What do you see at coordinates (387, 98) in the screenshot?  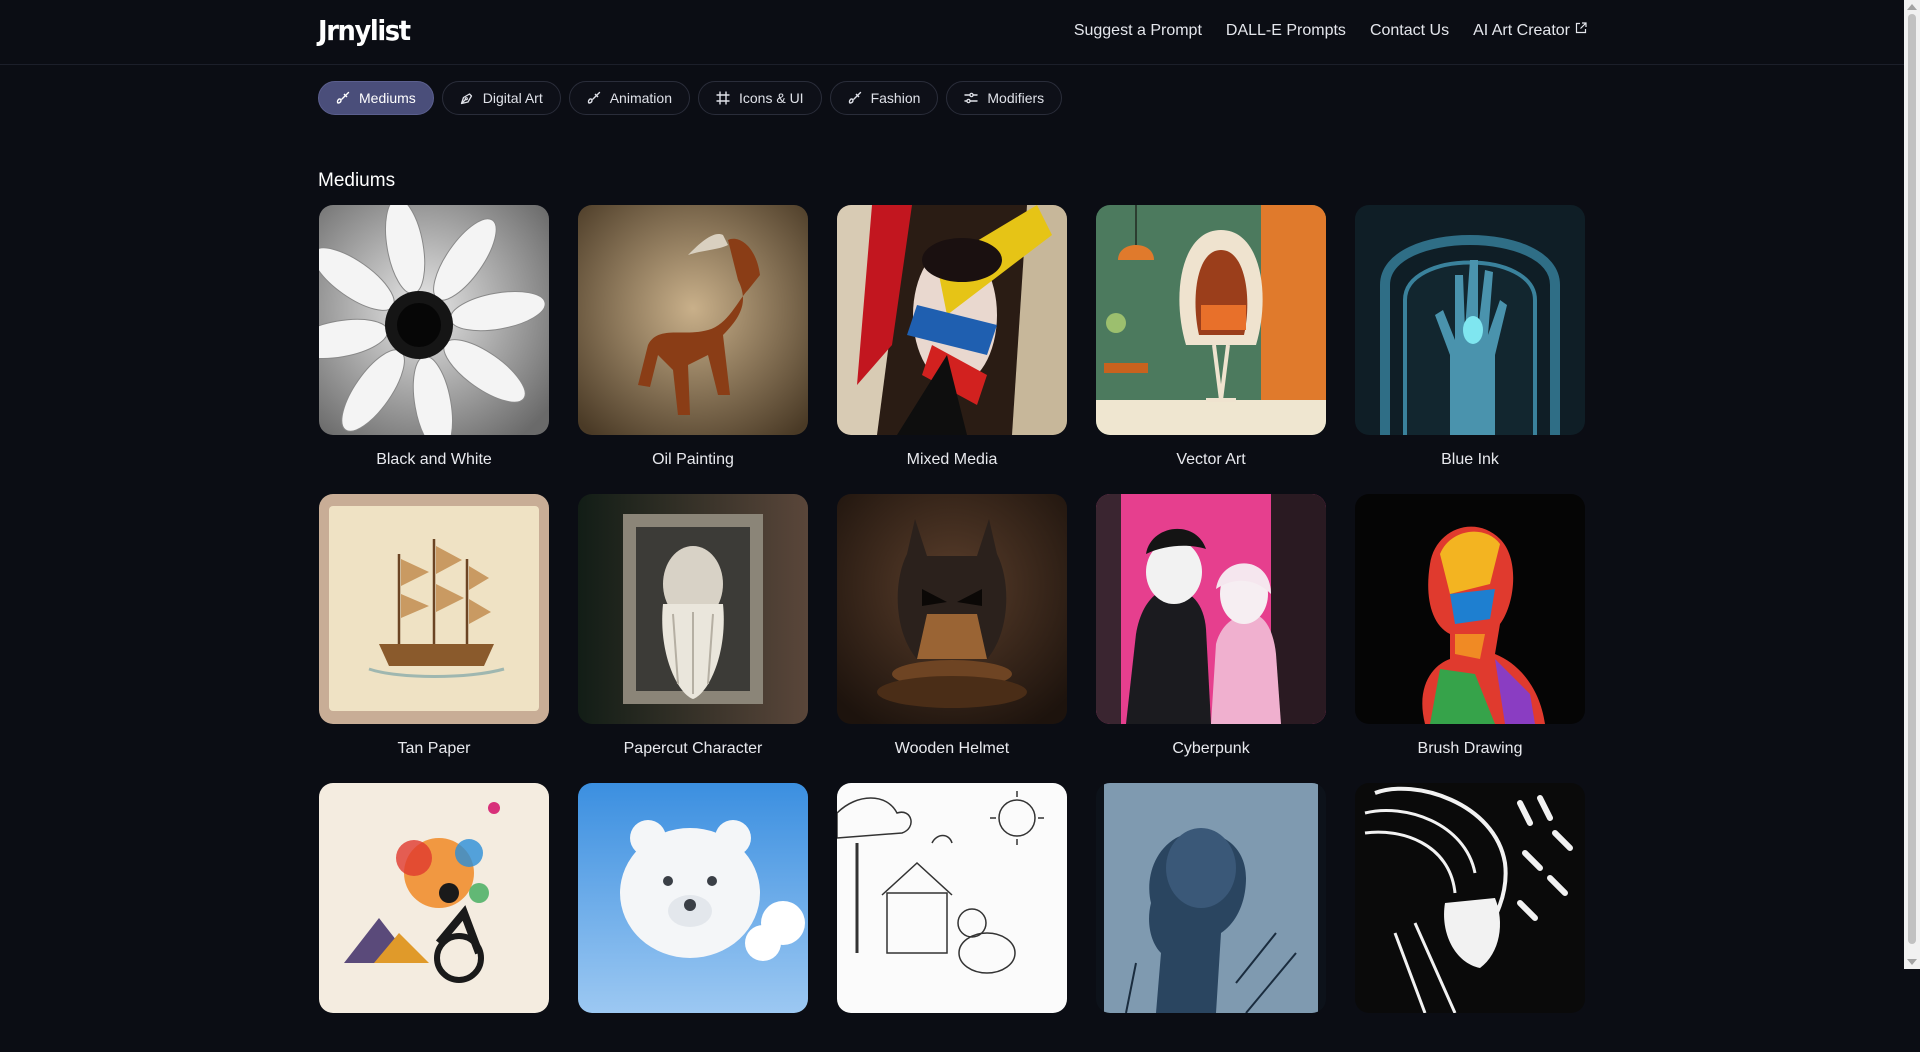 I see `pill-label: Mediums` at bounding box center [387, 98].